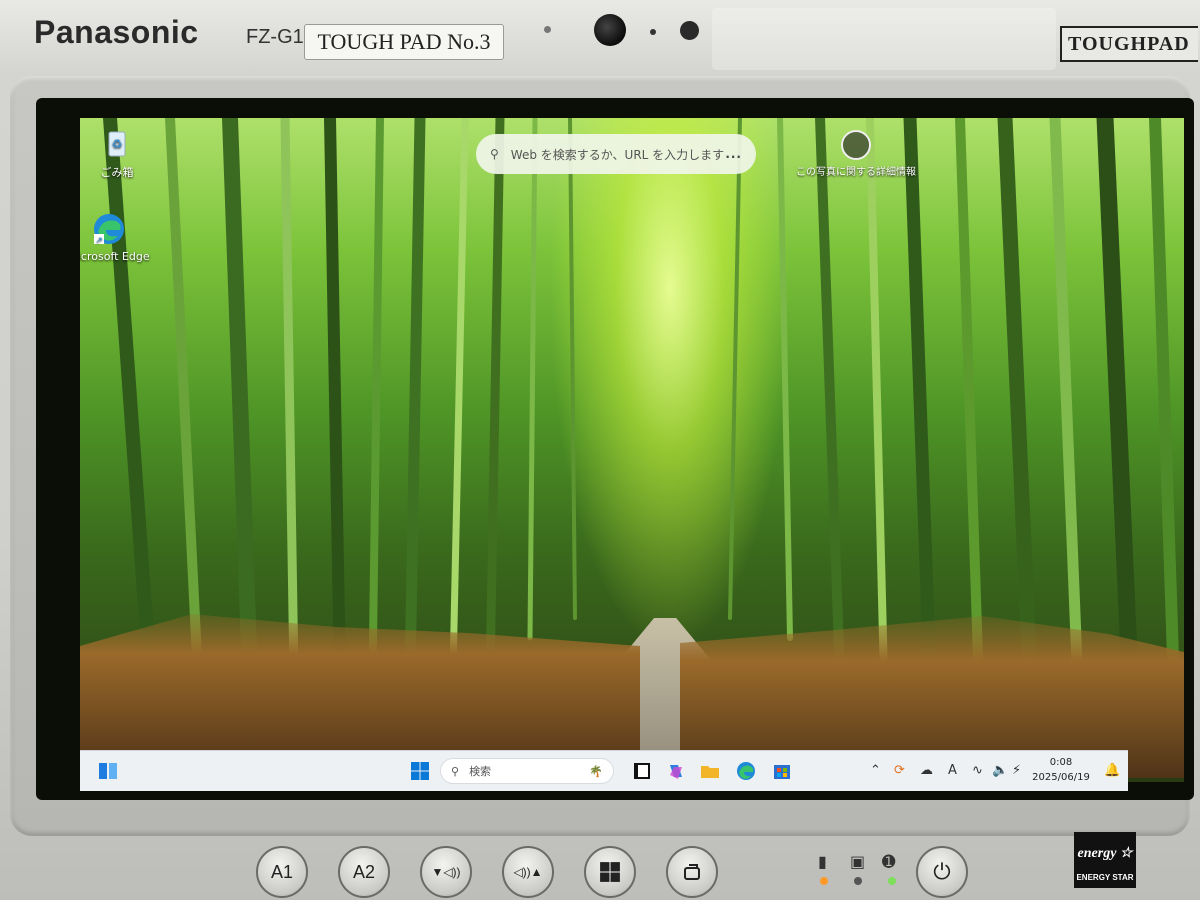  What do you see at coordinates (858, 881) in the screenshot?
I see `storage-led` at bounding box center [858, 881].